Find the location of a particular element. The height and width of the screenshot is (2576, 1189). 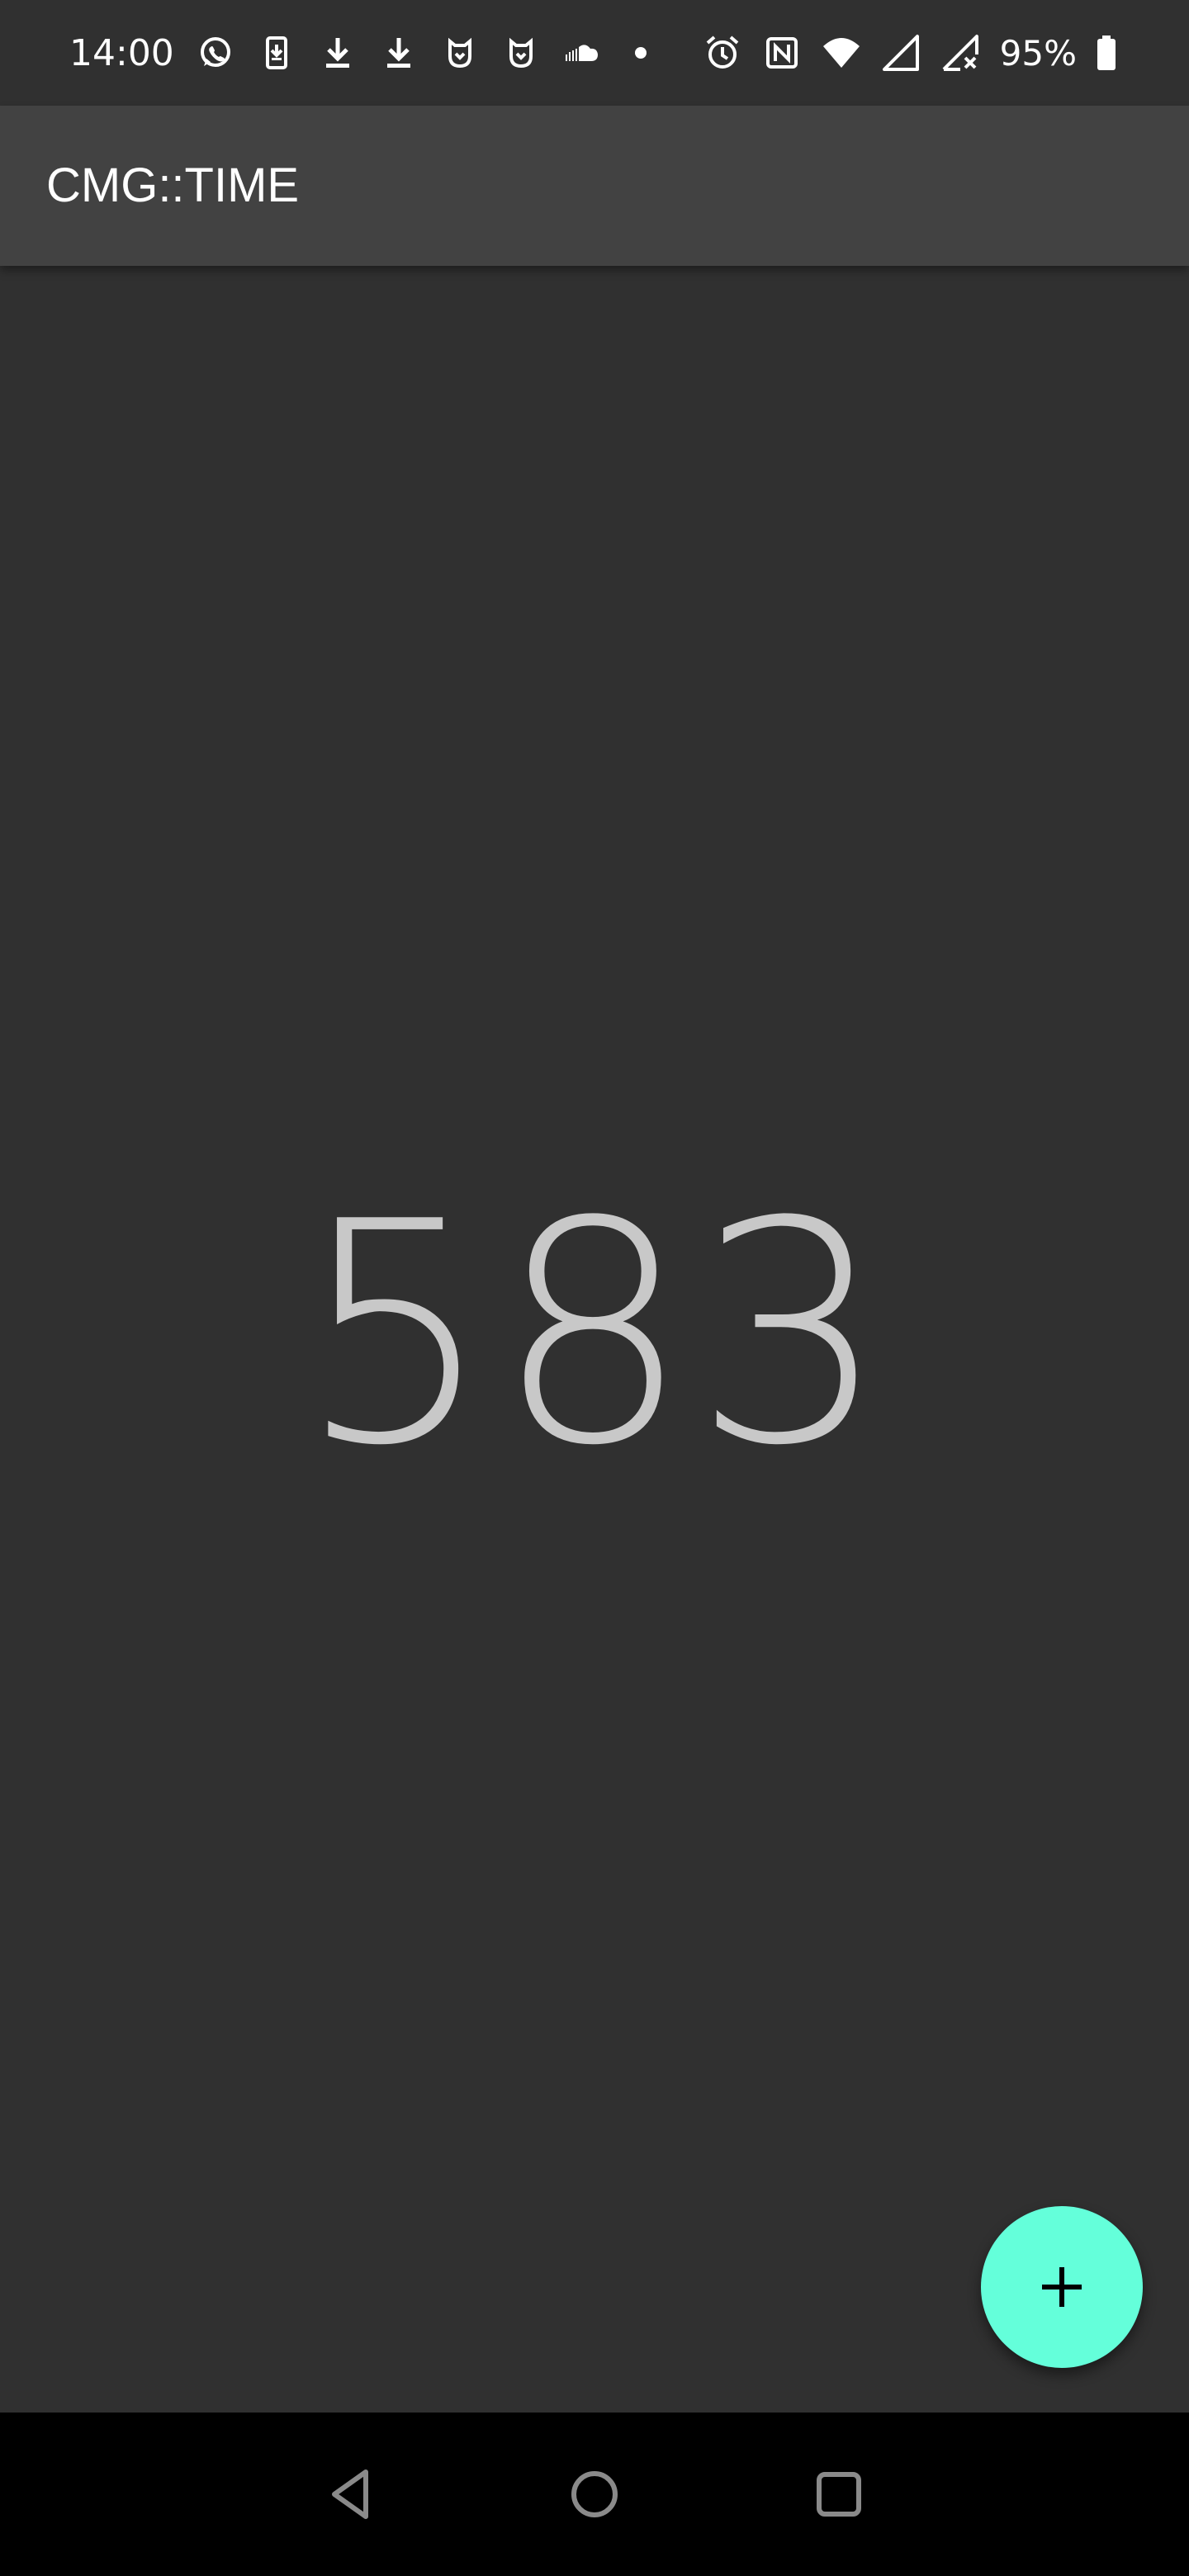

recents-button is located at coordinates (839, 2494).